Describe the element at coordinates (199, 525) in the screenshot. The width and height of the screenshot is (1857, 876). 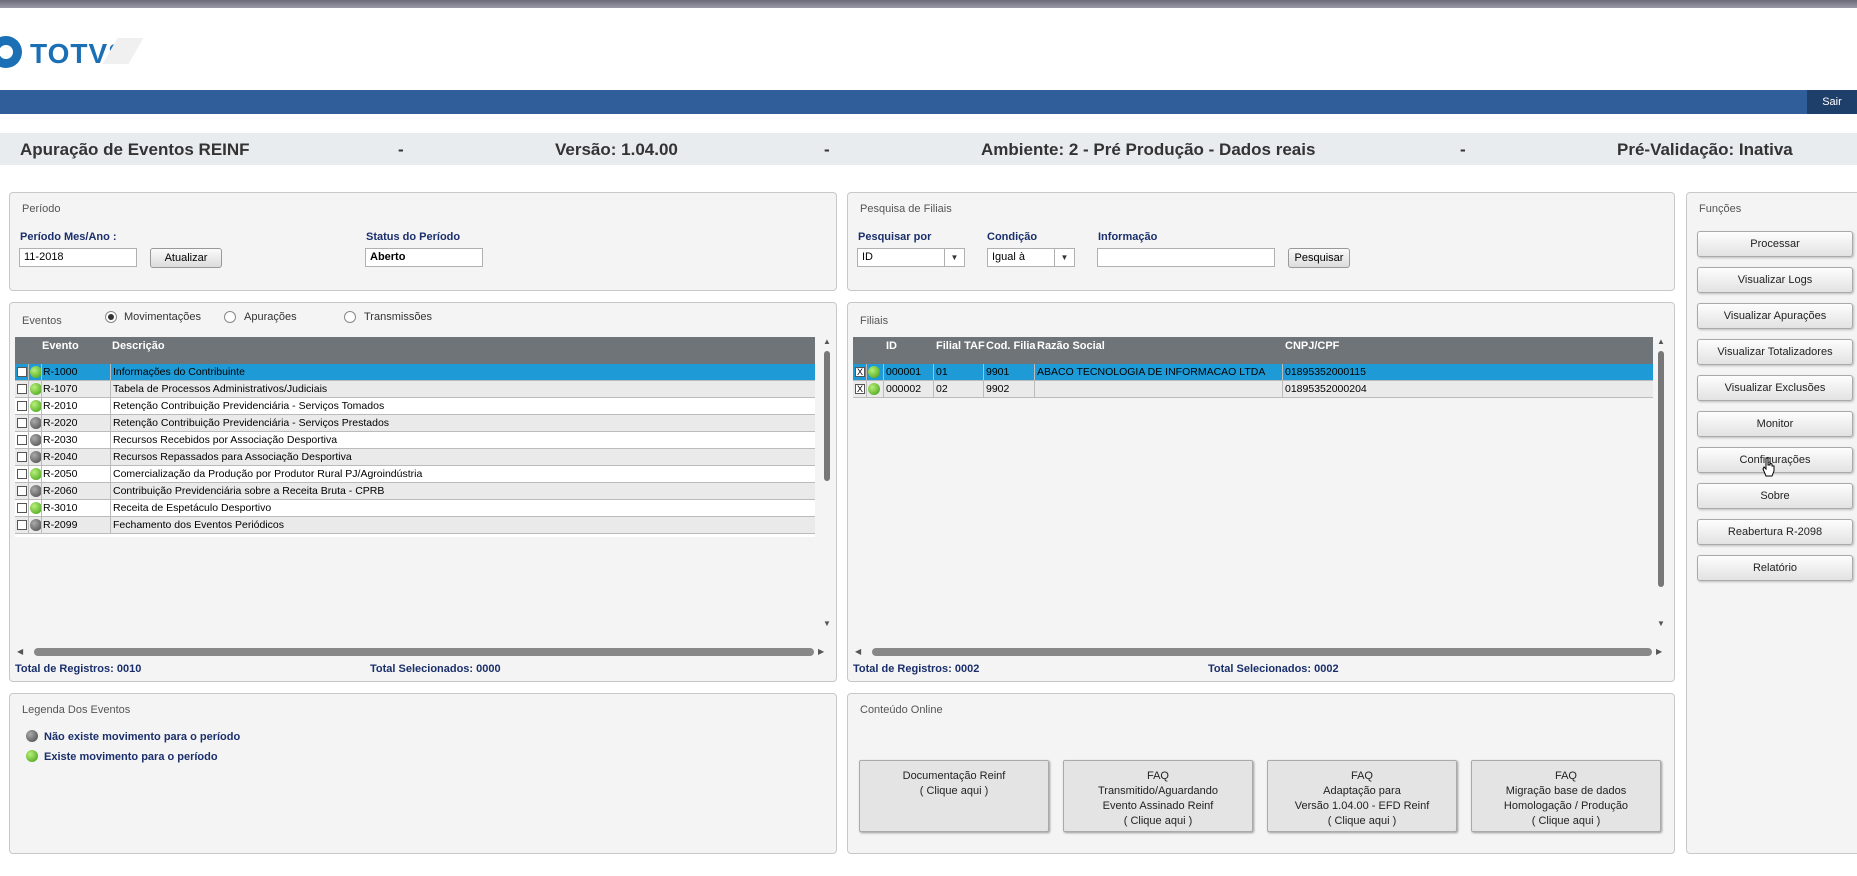
I see `event-description: Fechamento dos Eventos Periódicos` at that location.